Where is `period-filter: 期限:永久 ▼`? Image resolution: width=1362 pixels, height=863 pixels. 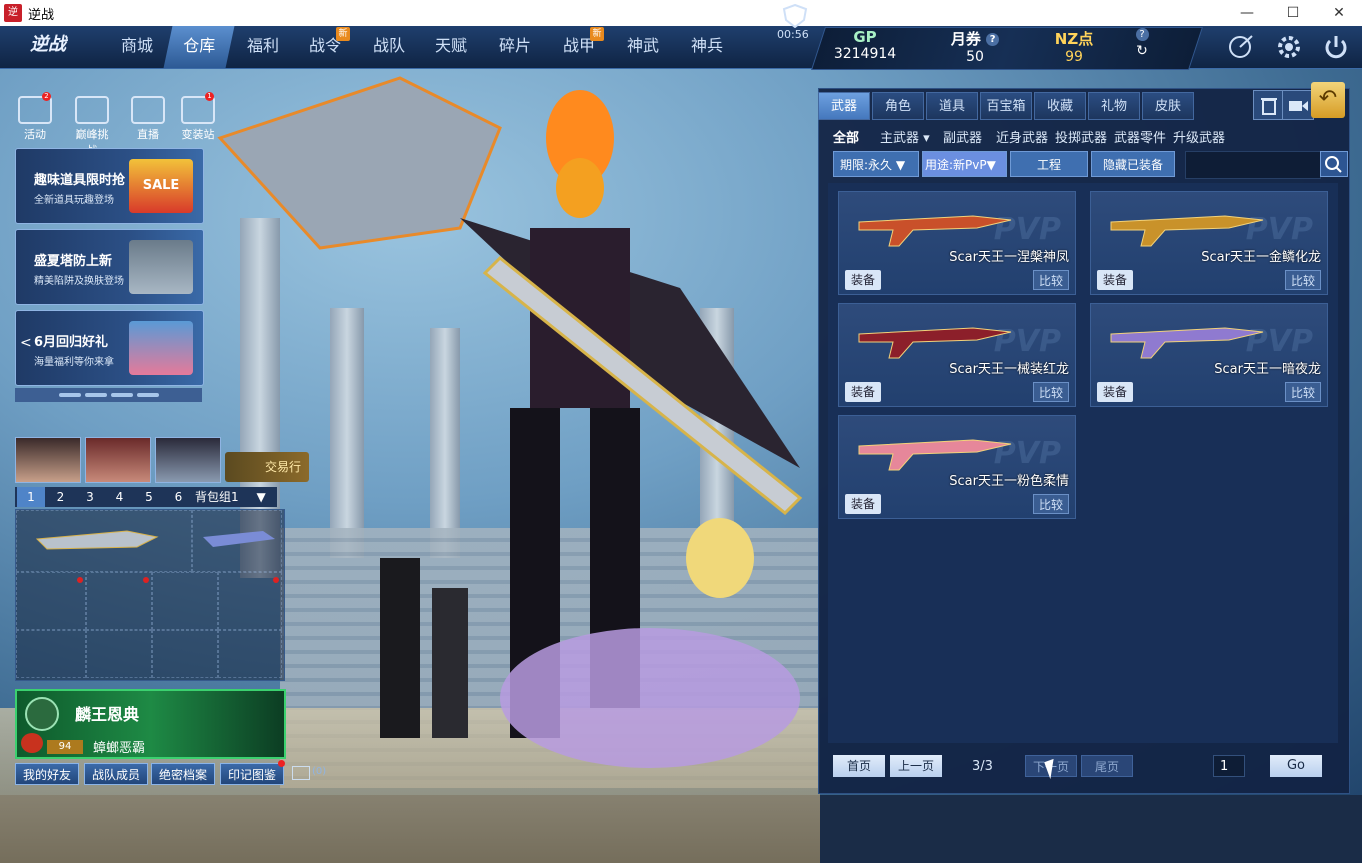
period-filter: 期限:永久 ▼ is located at coordinates (876, 164).